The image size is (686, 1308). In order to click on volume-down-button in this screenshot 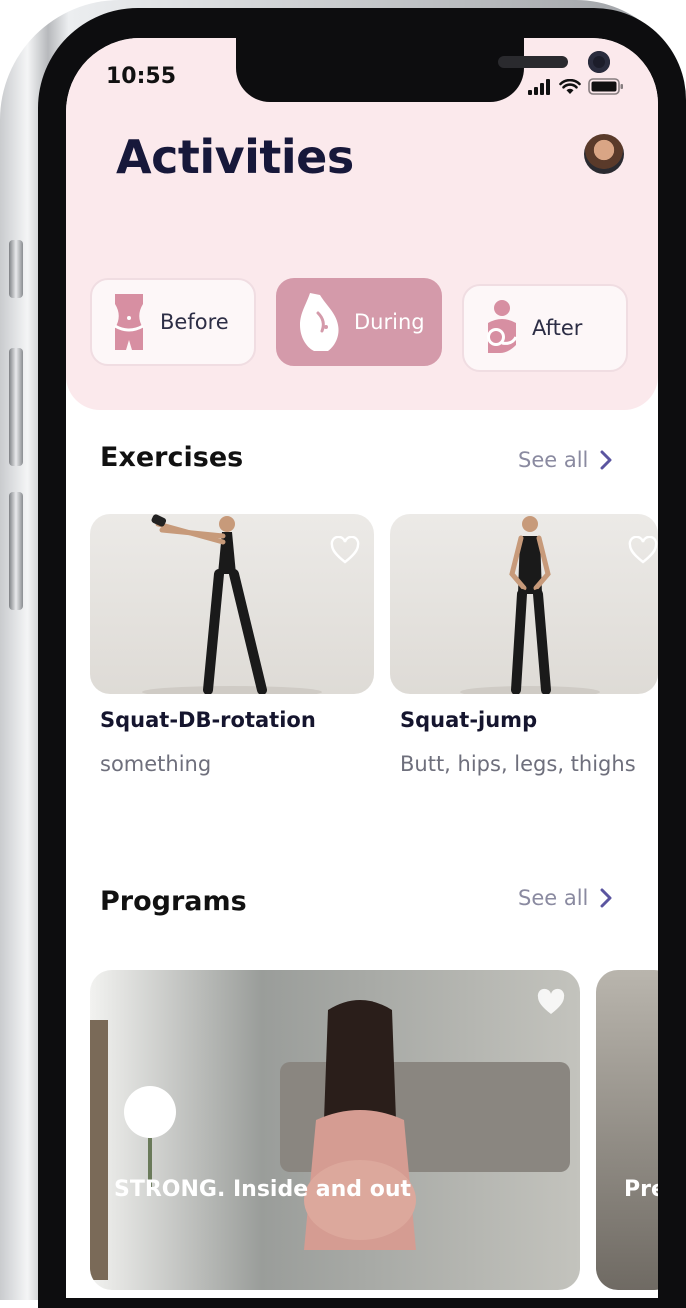, I will do `click(16, 551)`.